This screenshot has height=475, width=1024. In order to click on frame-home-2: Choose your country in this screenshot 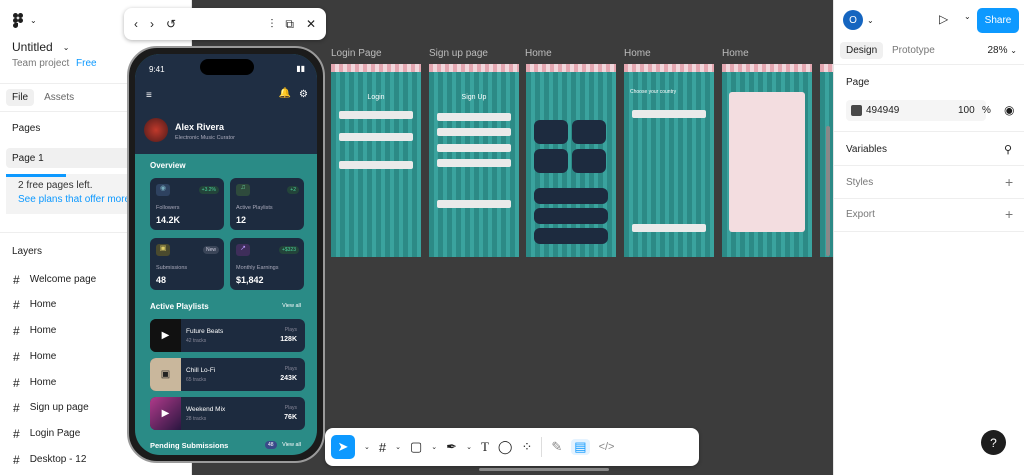, I will do `click(669, 160)`.